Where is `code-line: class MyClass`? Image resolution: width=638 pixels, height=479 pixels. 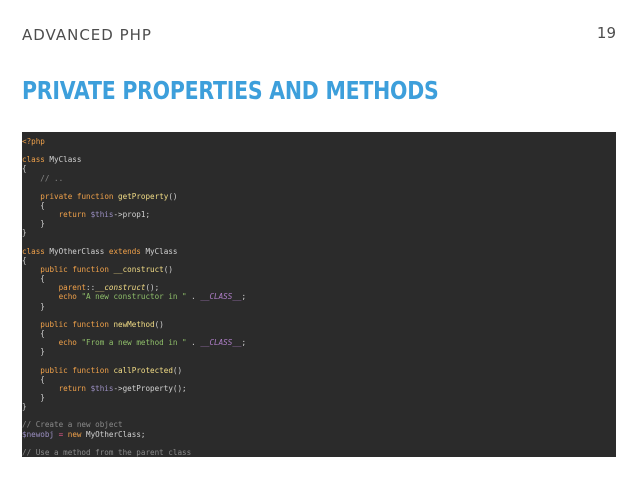 code-line: class MyClass is located at coordinates (319, 159).